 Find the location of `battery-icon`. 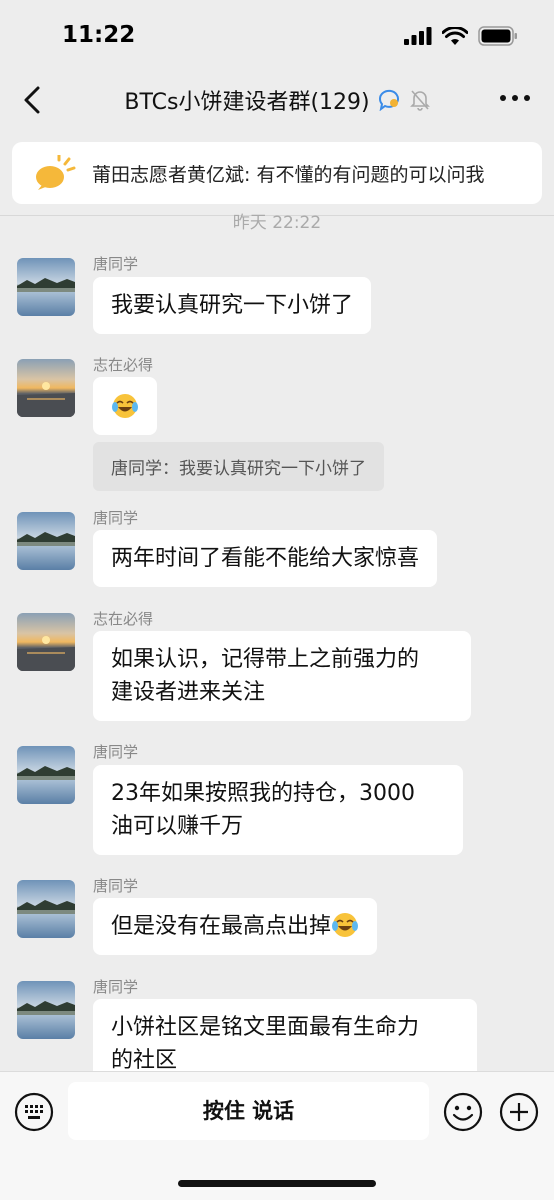

battery-icon is located at coordinates (497, 36).